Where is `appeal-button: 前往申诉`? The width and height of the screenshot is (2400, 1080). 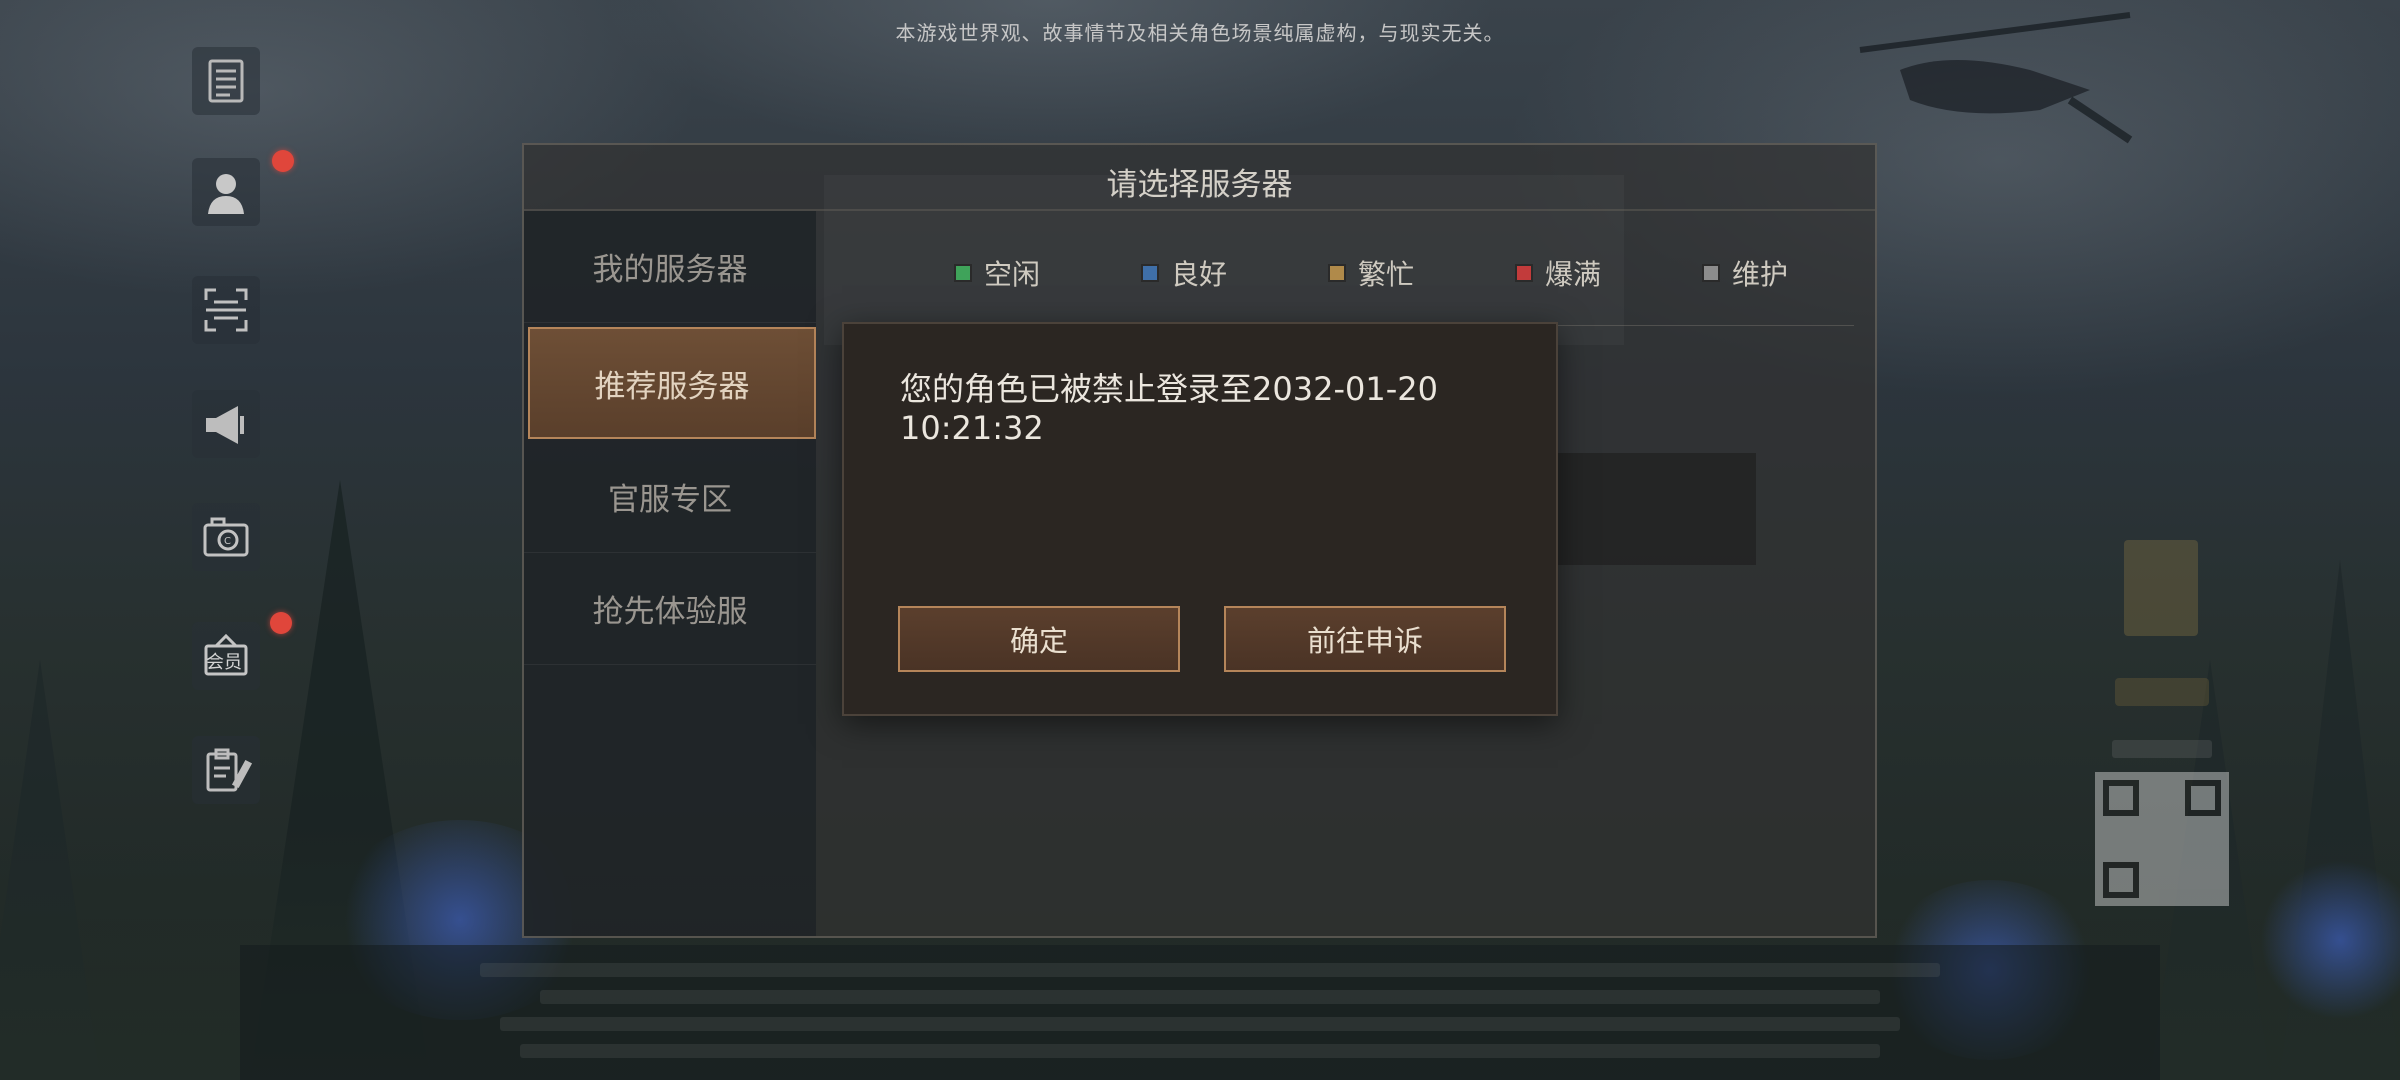
appeal-button: 前往申诉 is located at coordinates (1365, 639).